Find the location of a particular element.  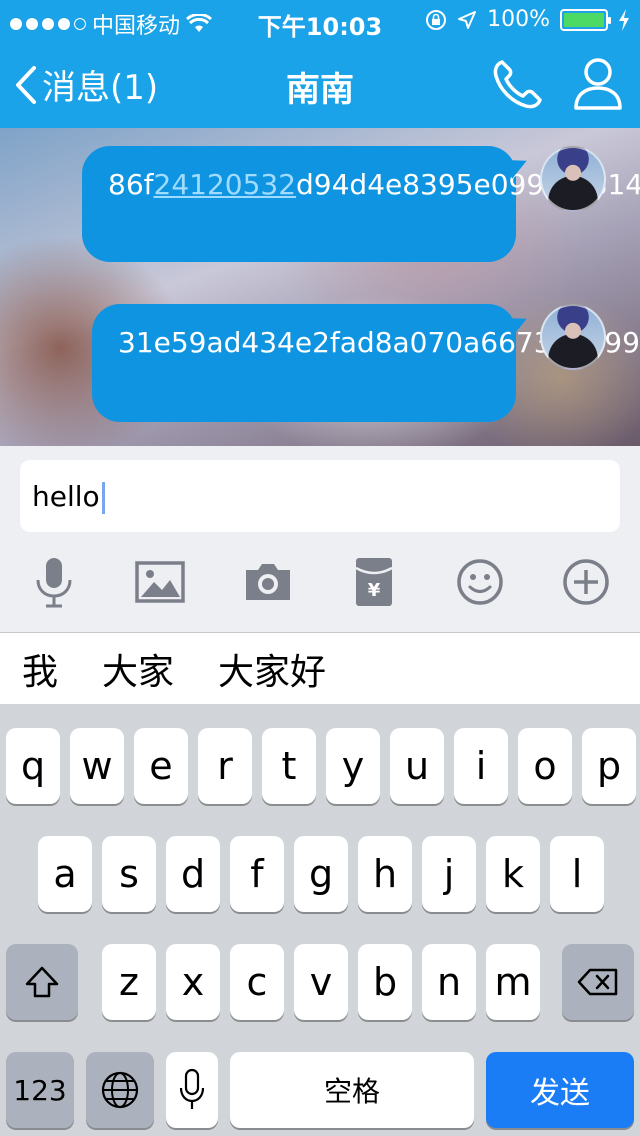

key-t: t is located at coordinates (289, 766).